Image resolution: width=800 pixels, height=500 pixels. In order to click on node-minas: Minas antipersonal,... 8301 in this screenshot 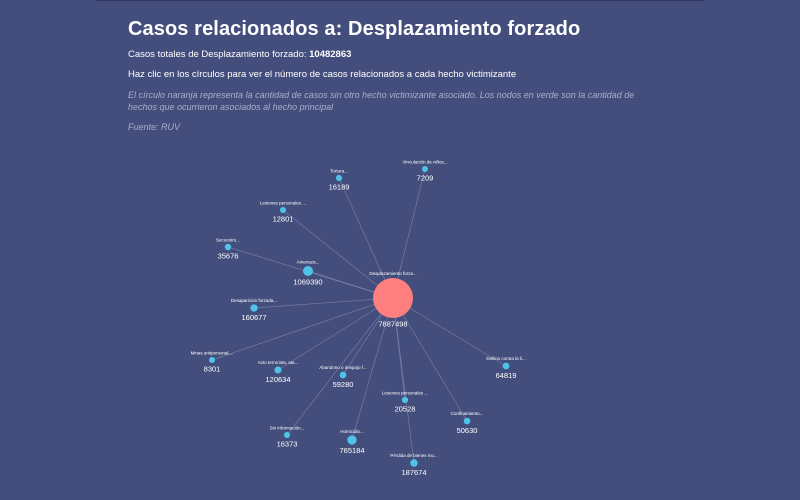, I will do `click(212, 362)`.